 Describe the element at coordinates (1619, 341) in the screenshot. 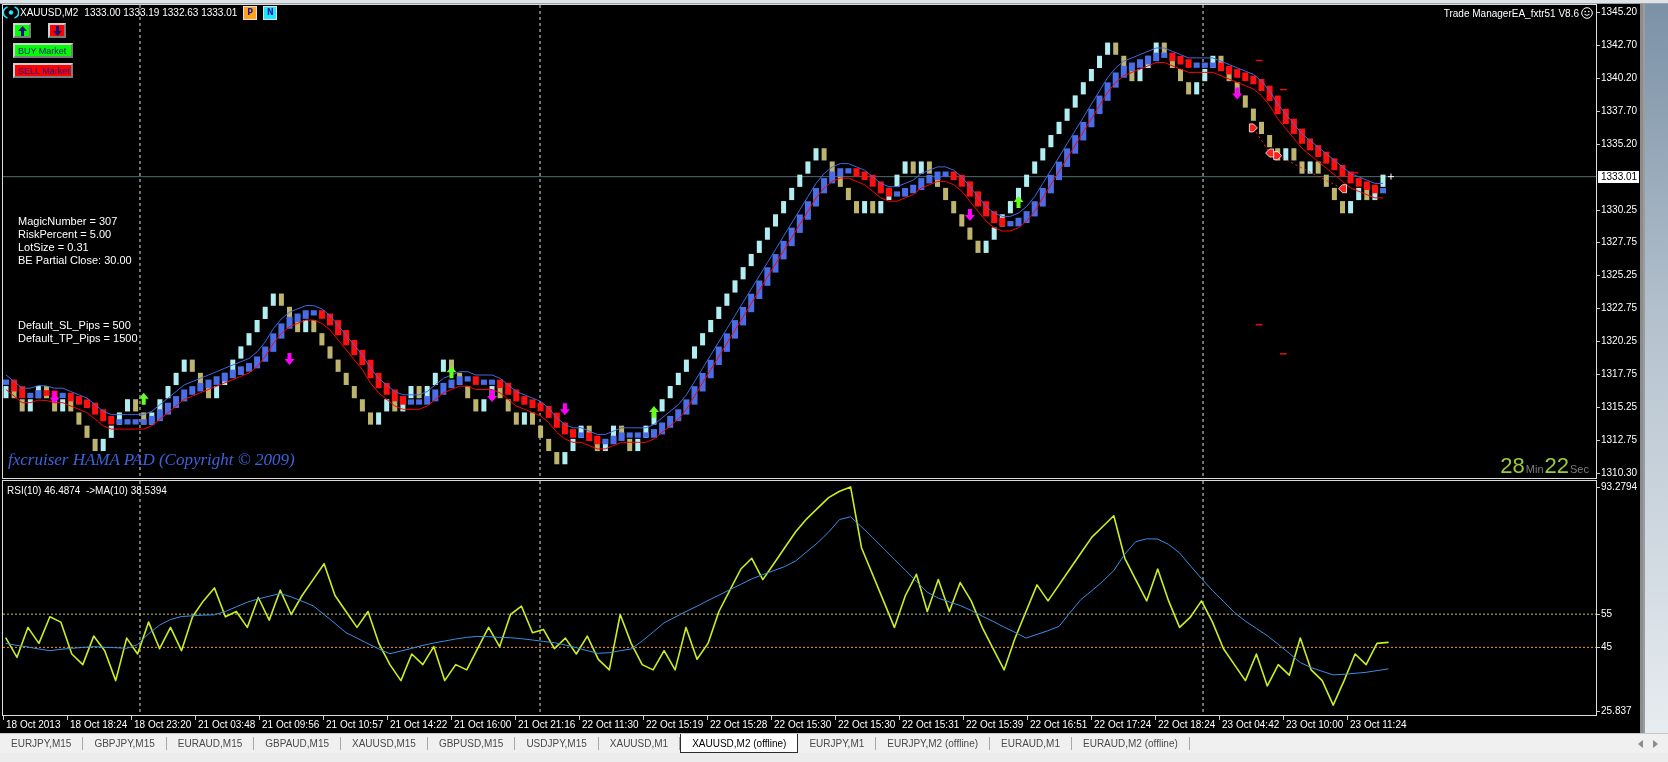

I see `price-axis-label: 1320.25` at that location.